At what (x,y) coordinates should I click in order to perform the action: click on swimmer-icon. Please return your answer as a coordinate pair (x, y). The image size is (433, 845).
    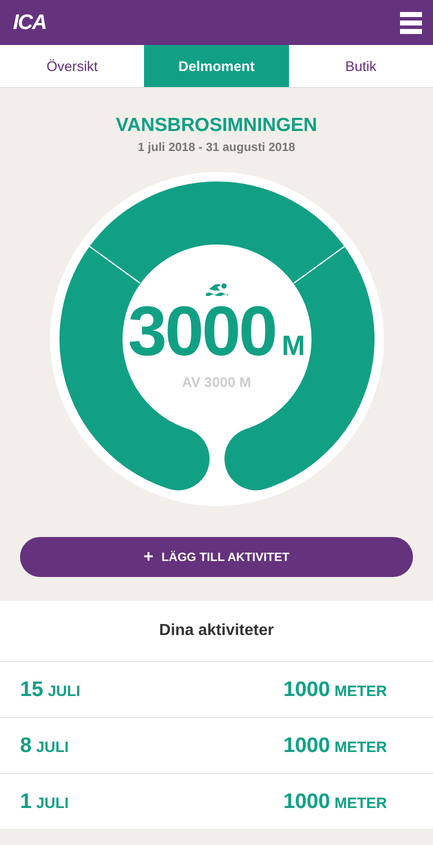
    Looking at the image, I should click on (216, 289).